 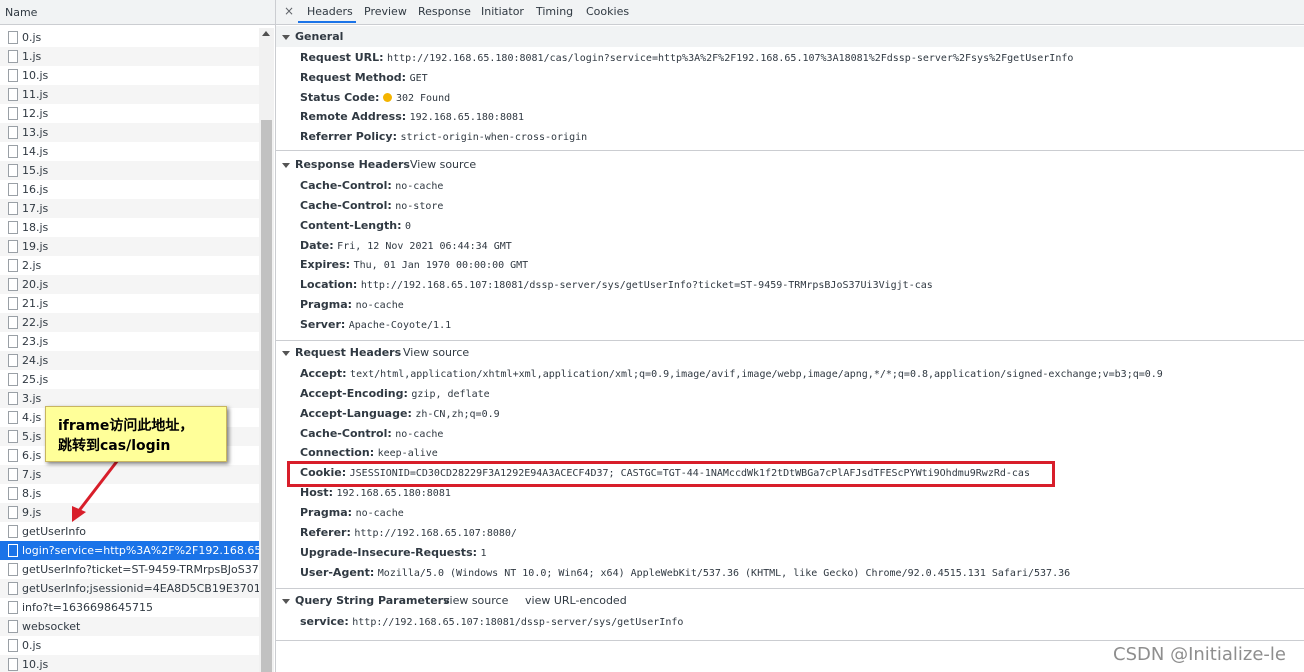 What do you see at coordinates (418, 78) in the screenshot?
I see `header-value: GET` at bounding box center [418, 78].